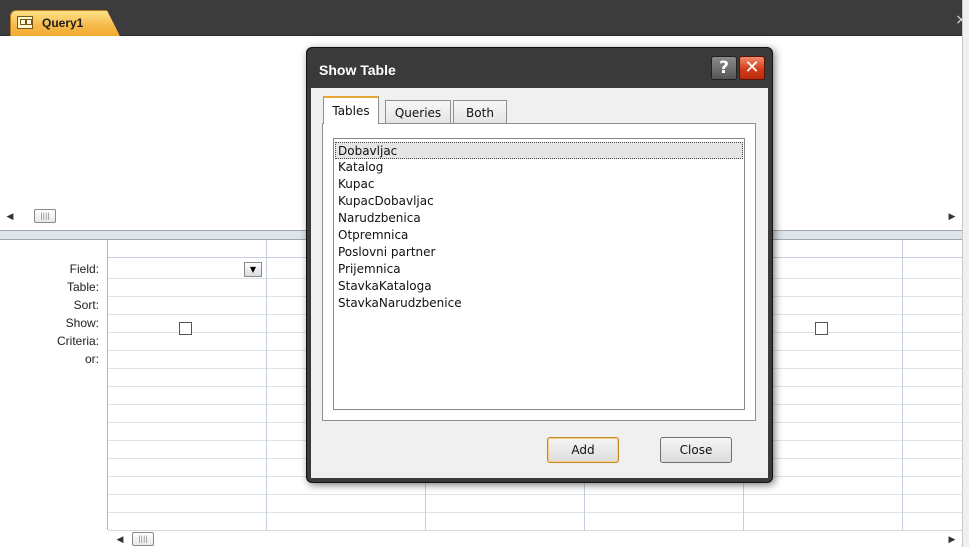  Describe the element at coordinates (82, 287) in the screenshot. I see `row-label-table: Table:` at that location.